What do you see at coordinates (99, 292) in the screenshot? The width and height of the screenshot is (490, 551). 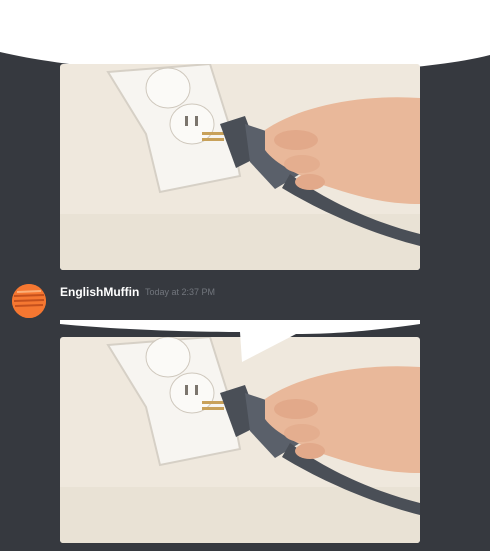 I see `username: EnglishMuffin` at bounding box center [99, 292].